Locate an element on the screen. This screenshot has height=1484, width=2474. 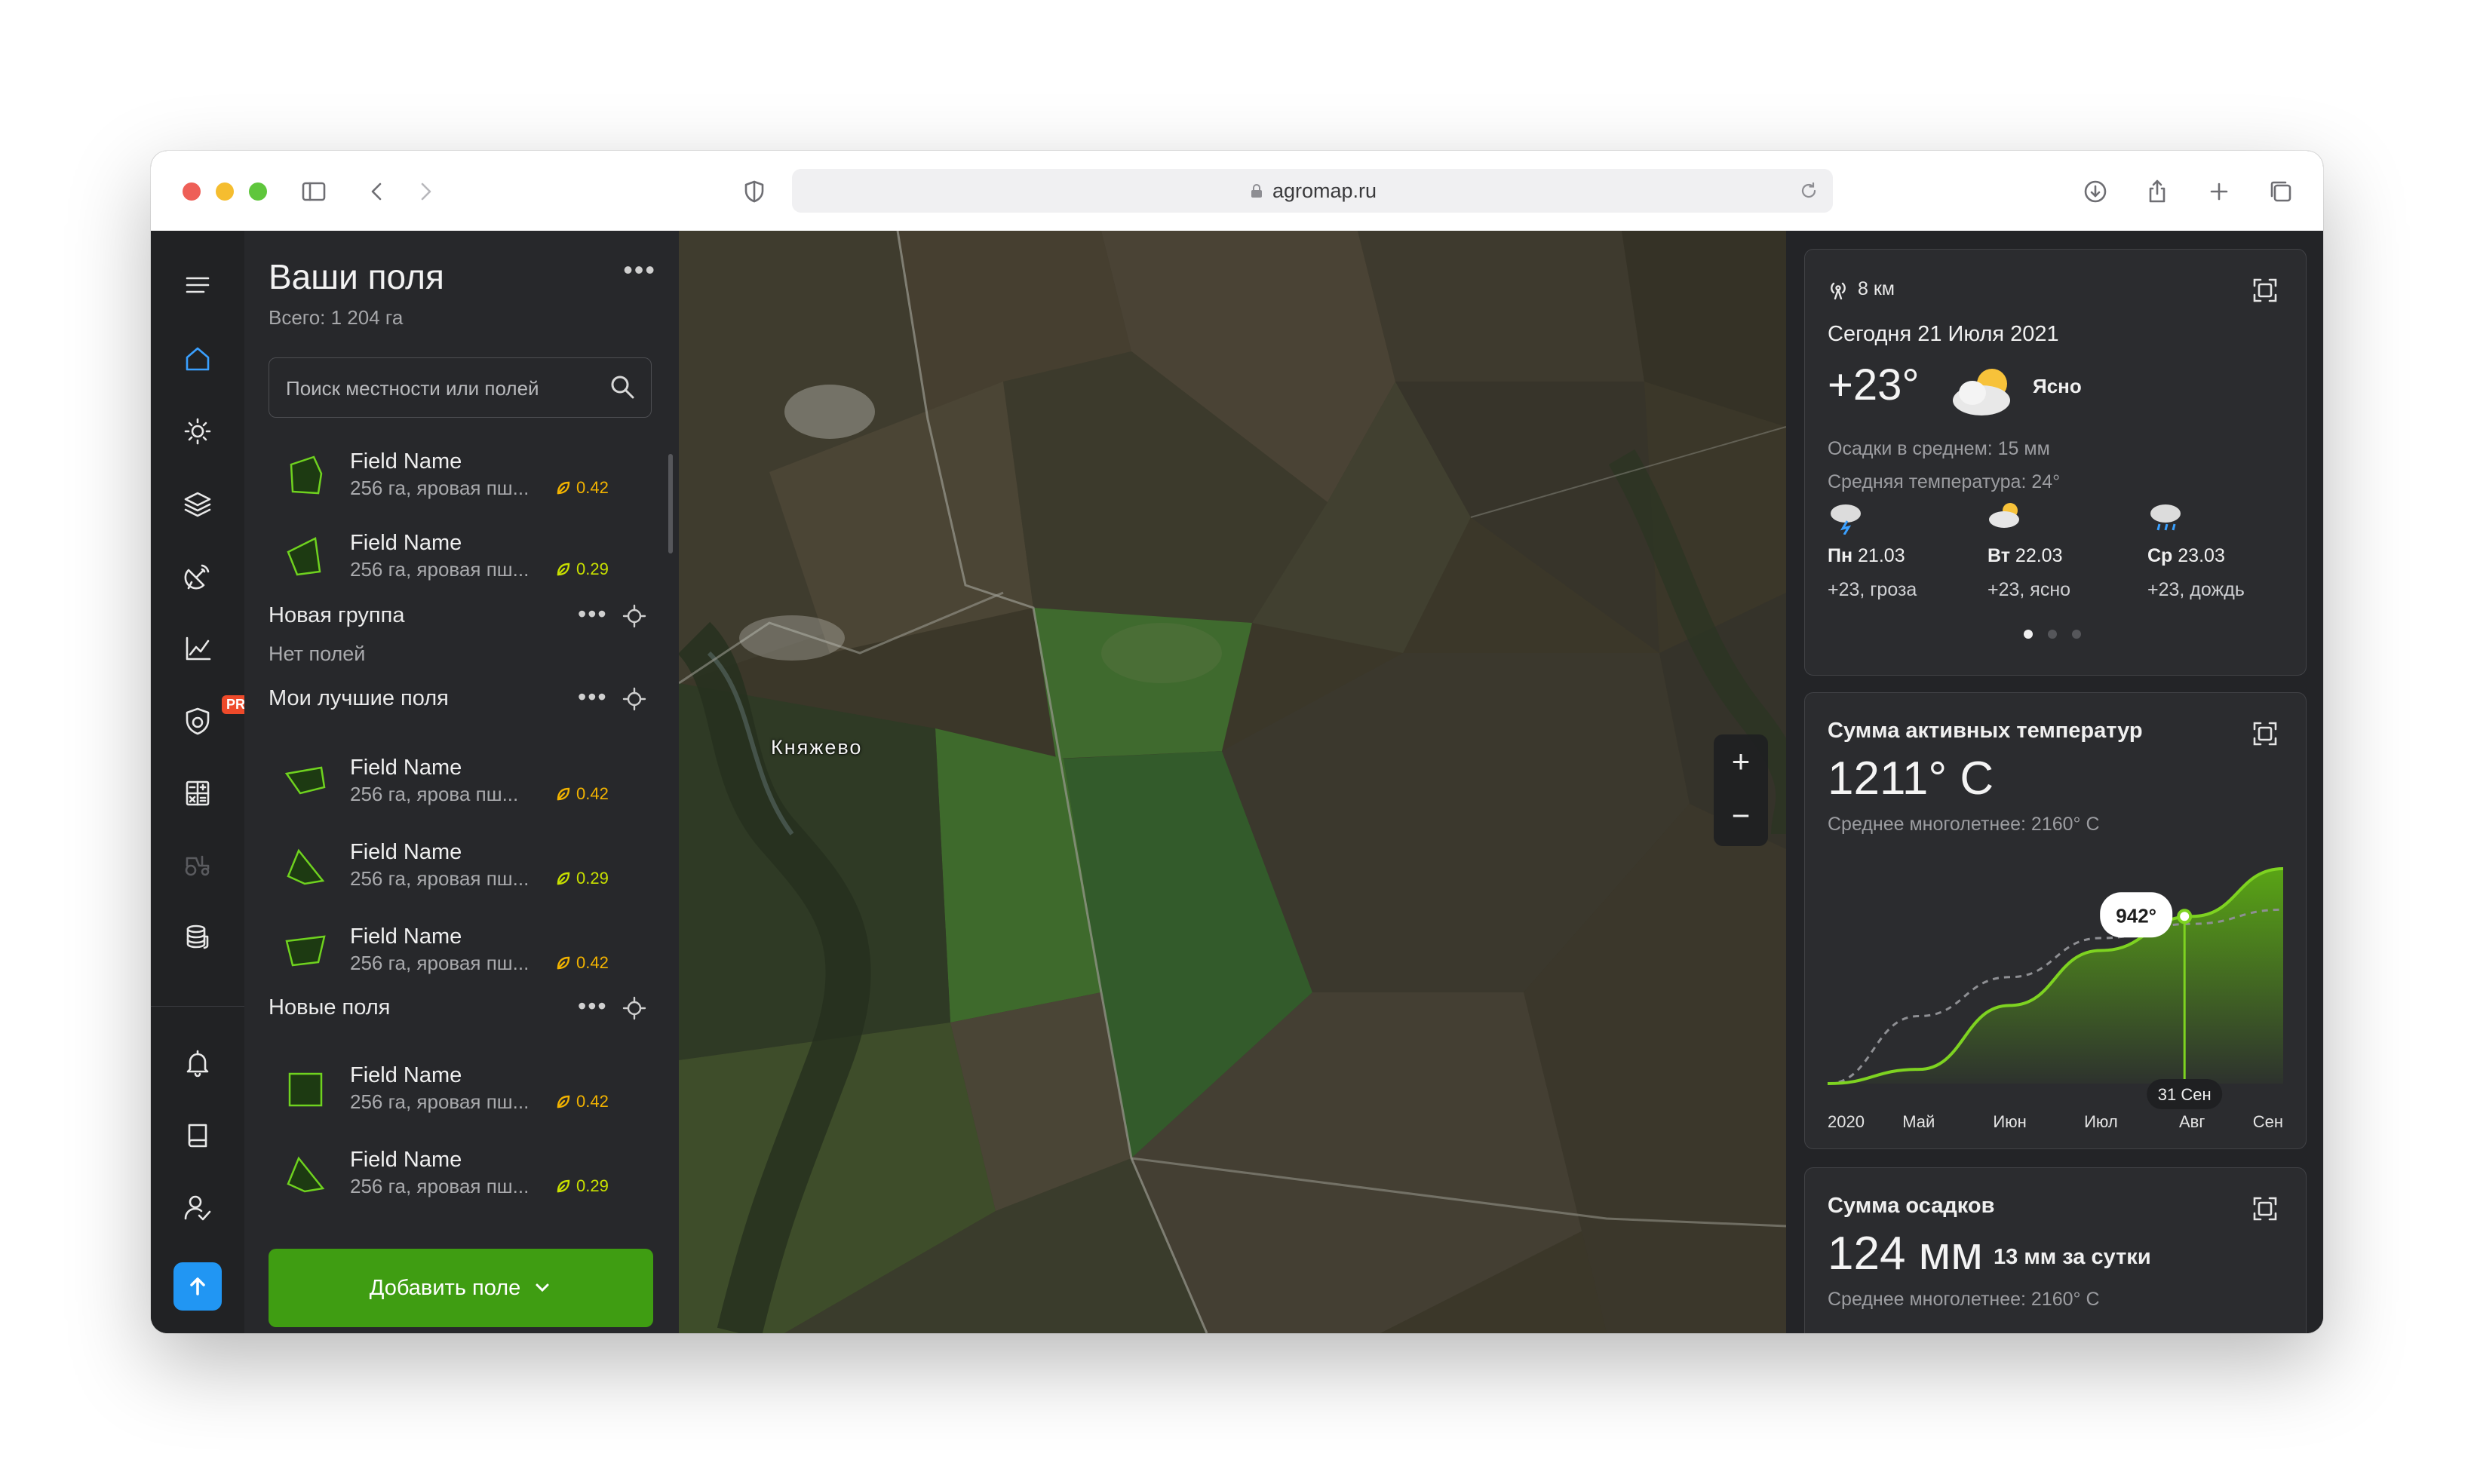
forecast-day: Пн 21.03 +23, гроза is located at coordinates (1903, 552).